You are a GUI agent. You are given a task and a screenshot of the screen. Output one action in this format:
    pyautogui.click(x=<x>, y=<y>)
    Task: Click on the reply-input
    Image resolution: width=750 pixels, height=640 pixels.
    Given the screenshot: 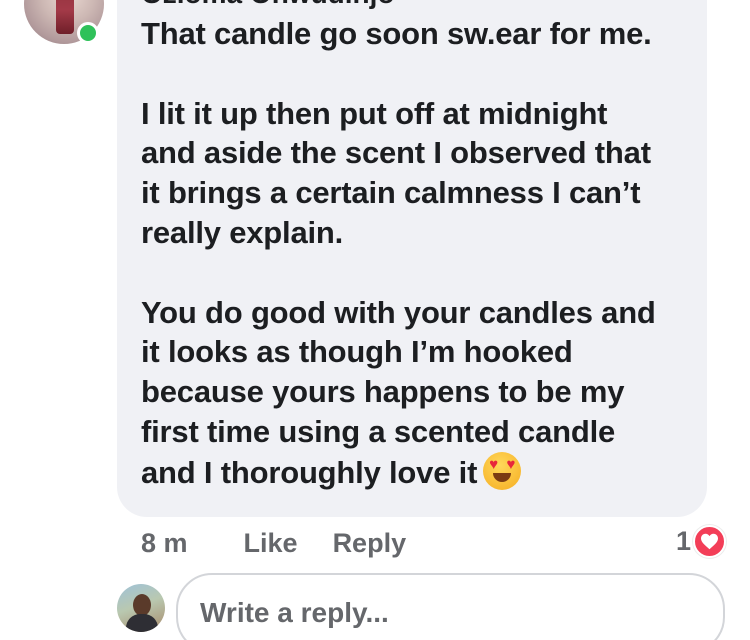 What is the action you would take?
    pyautogui.click(x=450, y=606)
    